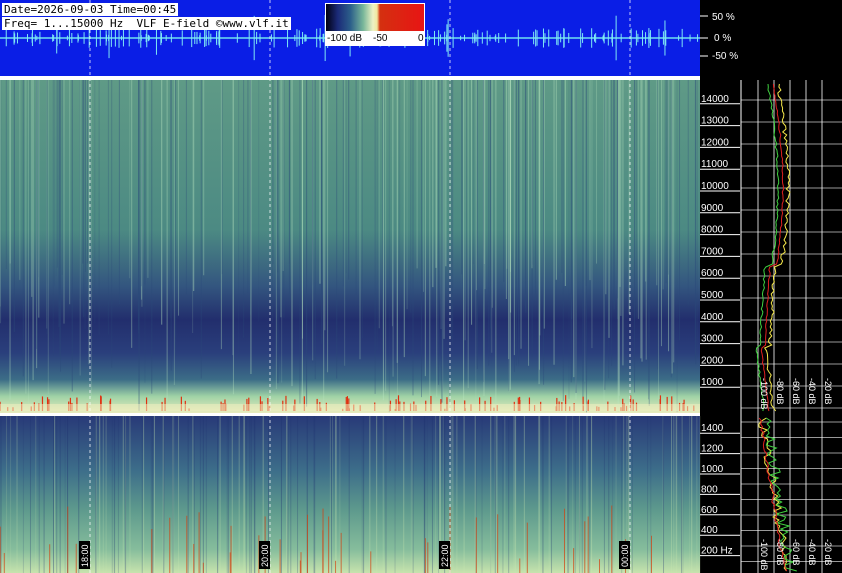 The image size is (842, 573). I want to click on waveform-tick-minus-50: -50 %, so click(725, 56).